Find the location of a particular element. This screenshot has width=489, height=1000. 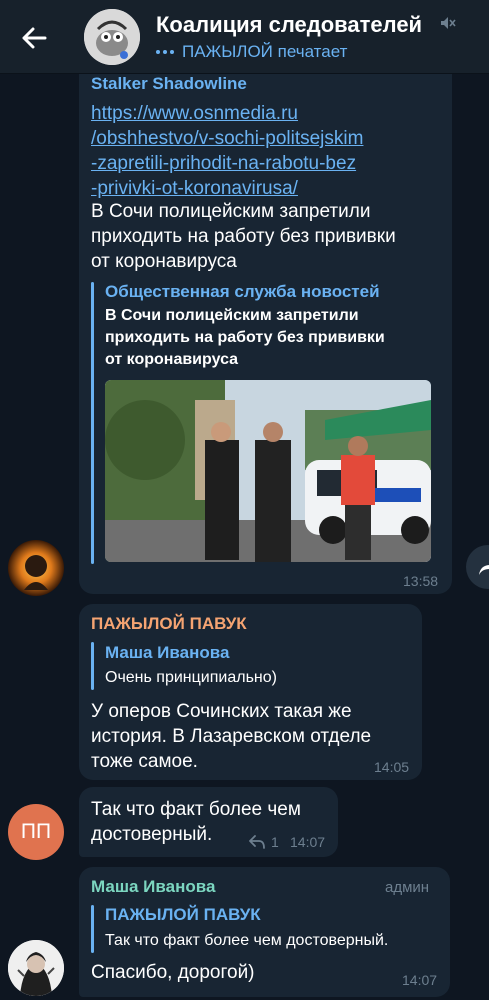

reply-arrow-icon is located at coordinates (256, 842).